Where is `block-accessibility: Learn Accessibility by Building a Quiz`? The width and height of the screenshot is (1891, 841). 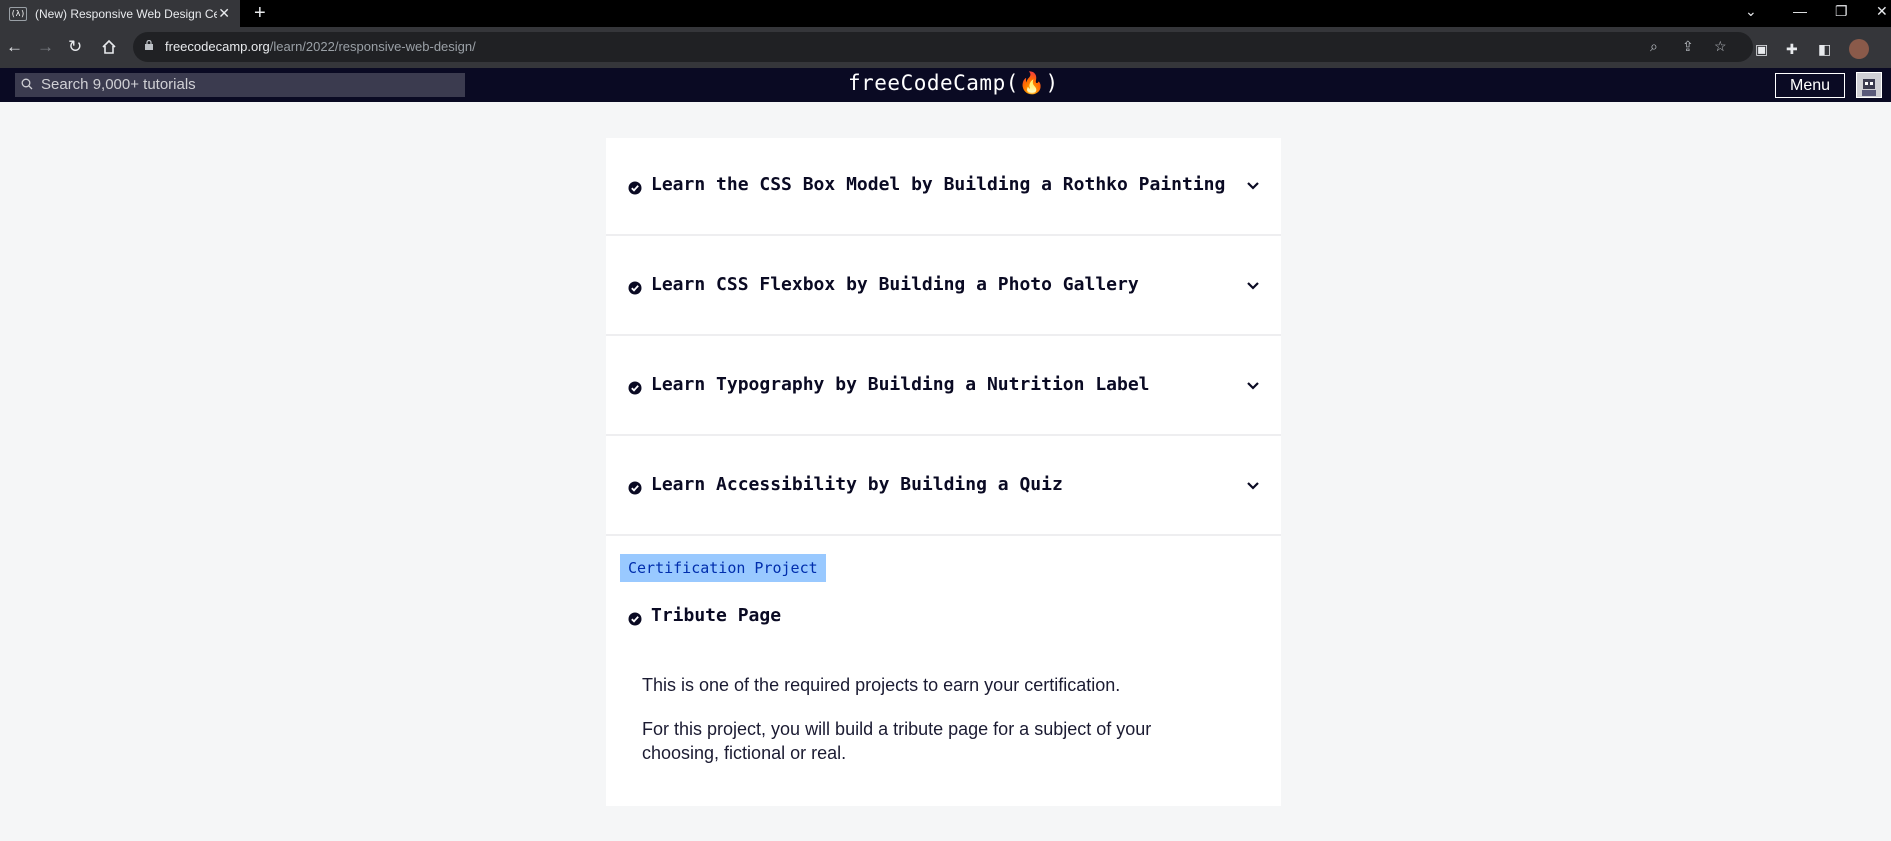
block-accessibility: Learn Accessibility by Building a Quiz is located at coordinates (943, 487).